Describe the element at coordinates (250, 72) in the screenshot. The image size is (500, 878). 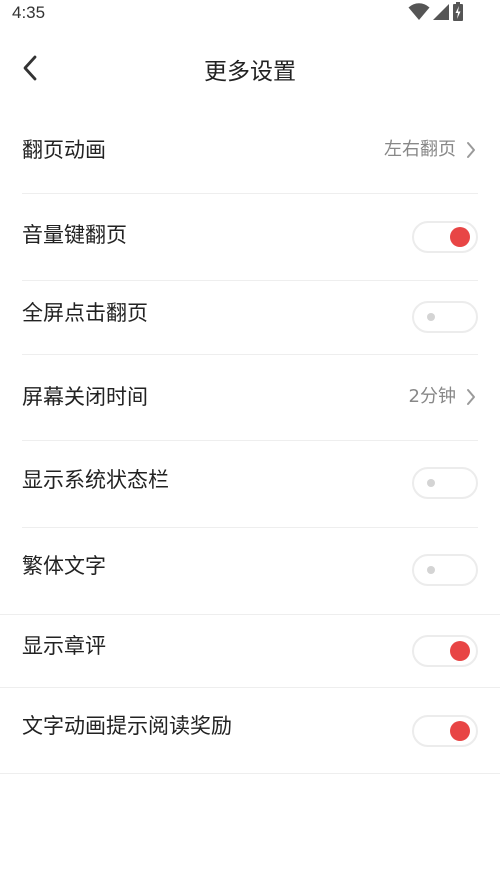
I see `page-title: 更多设置` at that location.